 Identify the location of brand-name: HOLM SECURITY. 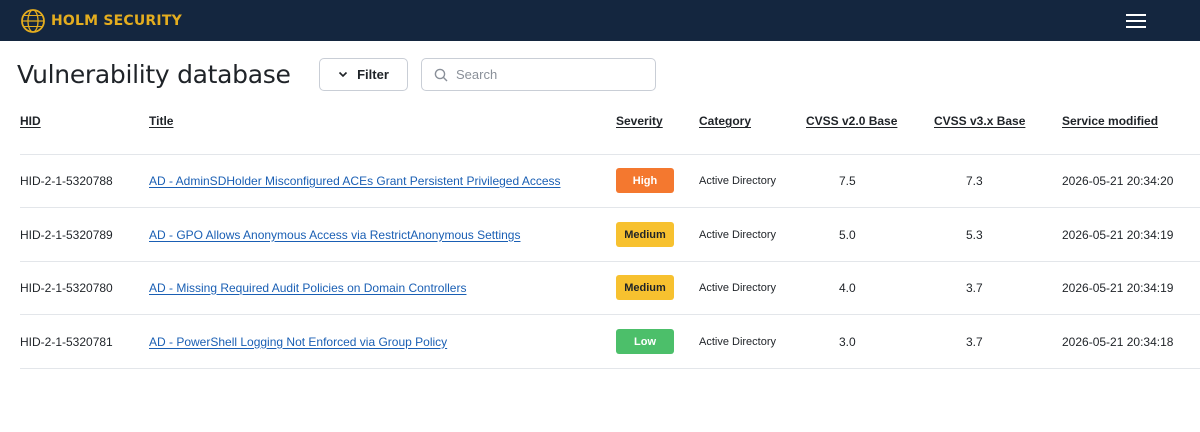
(116, 21).